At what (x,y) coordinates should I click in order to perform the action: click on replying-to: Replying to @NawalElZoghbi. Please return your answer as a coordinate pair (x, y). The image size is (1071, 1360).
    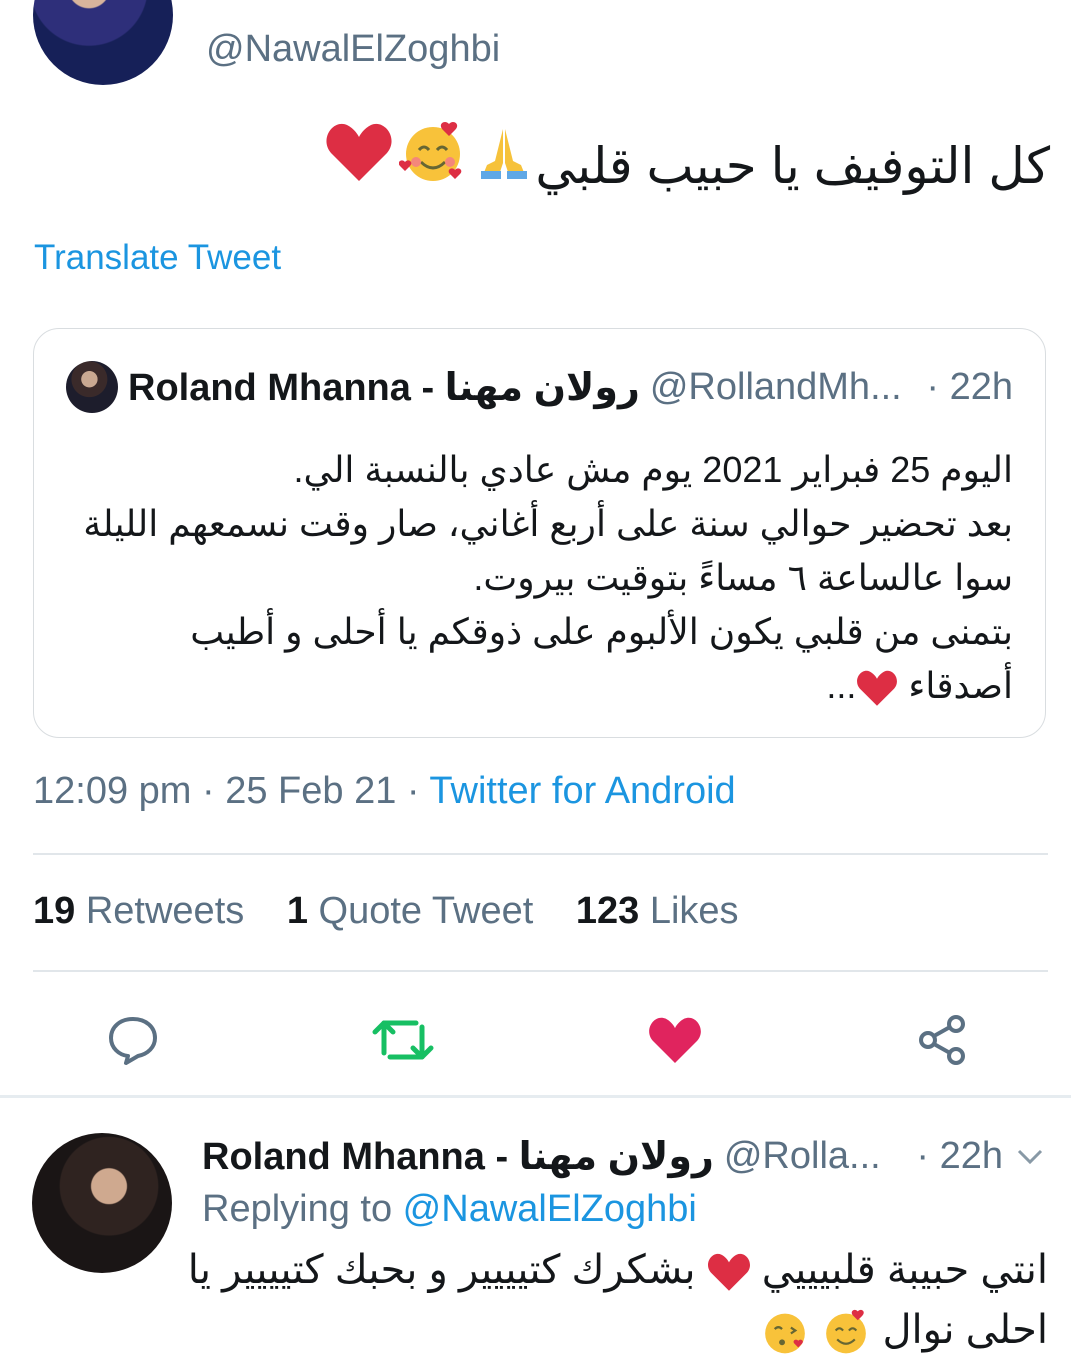
    Looking at the image, I should click on (449, 1209).